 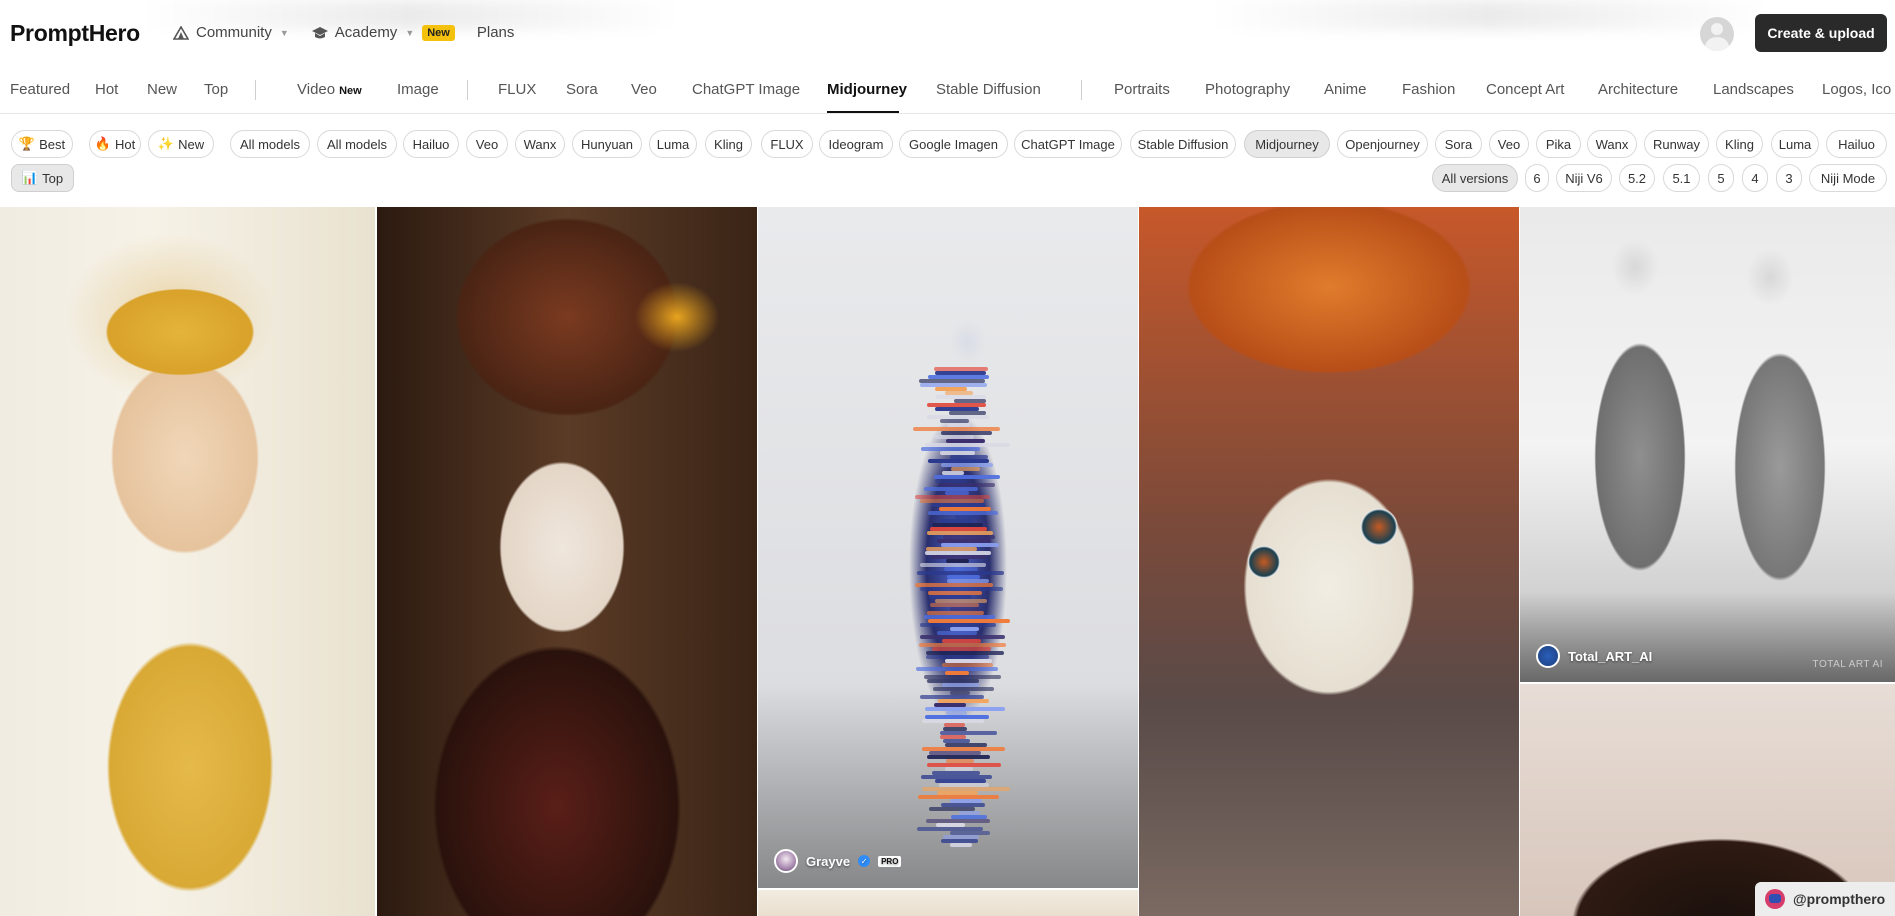 What do you see at coordinates (234, 32) in the screenshot?
I see `nav-community-label: Community` at bounding box center [234, 32].